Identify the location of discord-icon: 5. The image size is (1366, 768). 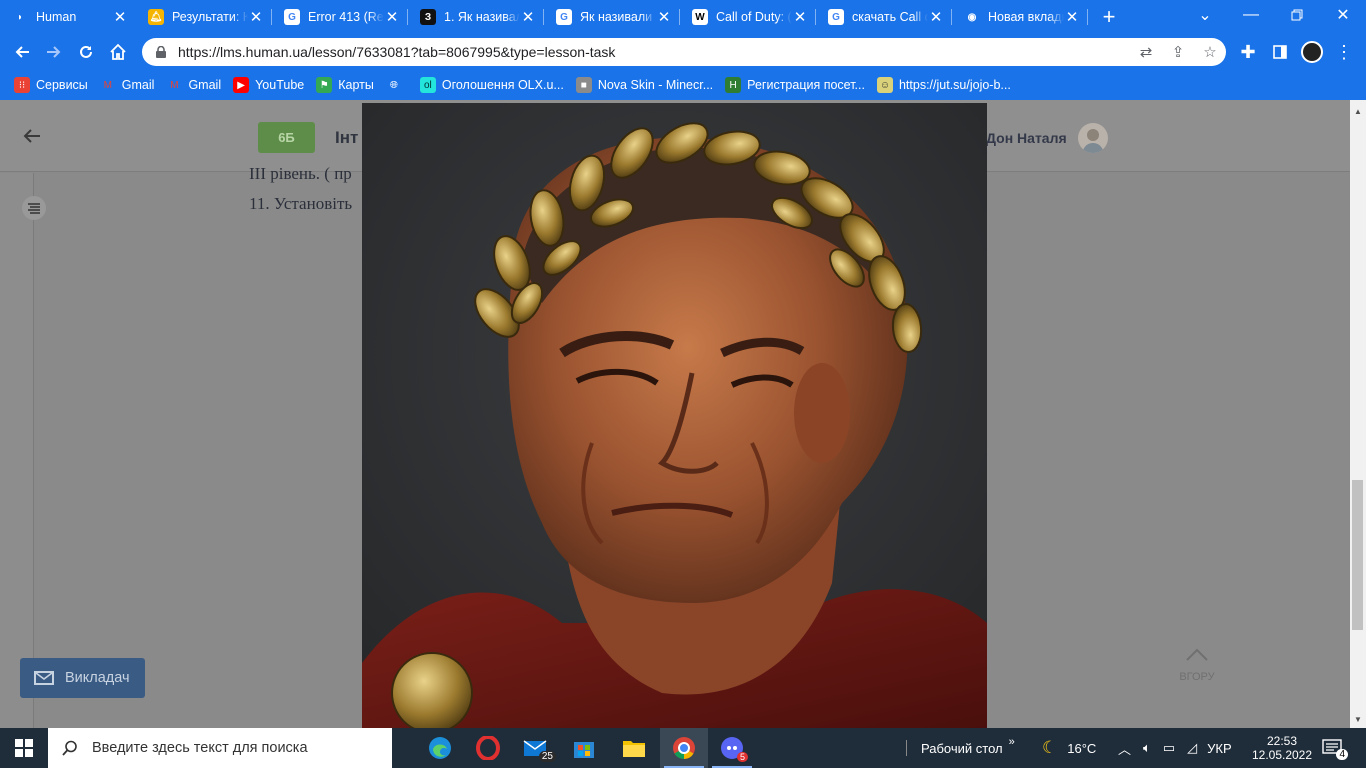
(732, 748).